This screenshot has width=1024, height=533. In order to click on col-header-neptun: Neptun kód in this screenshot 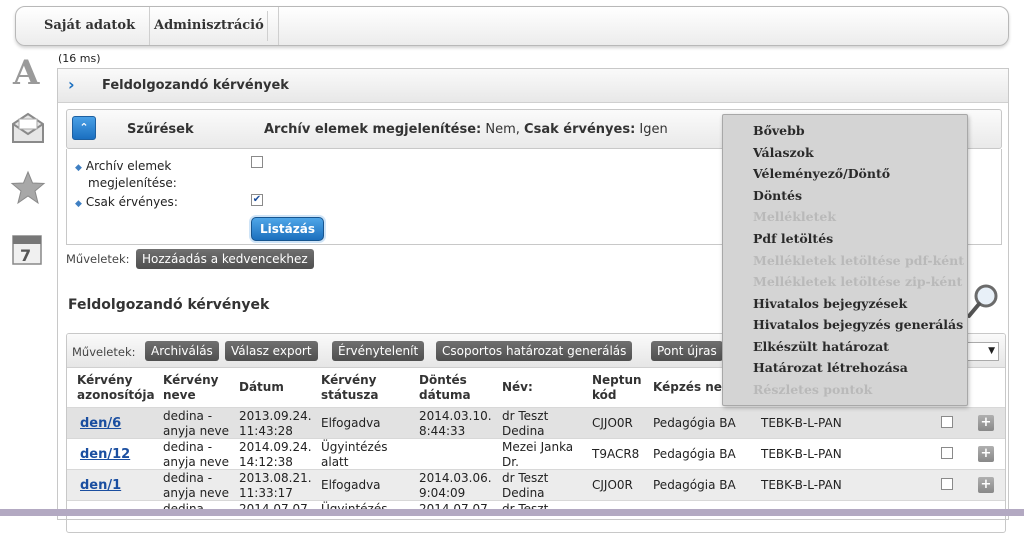, I will do `click(617, 388)`.